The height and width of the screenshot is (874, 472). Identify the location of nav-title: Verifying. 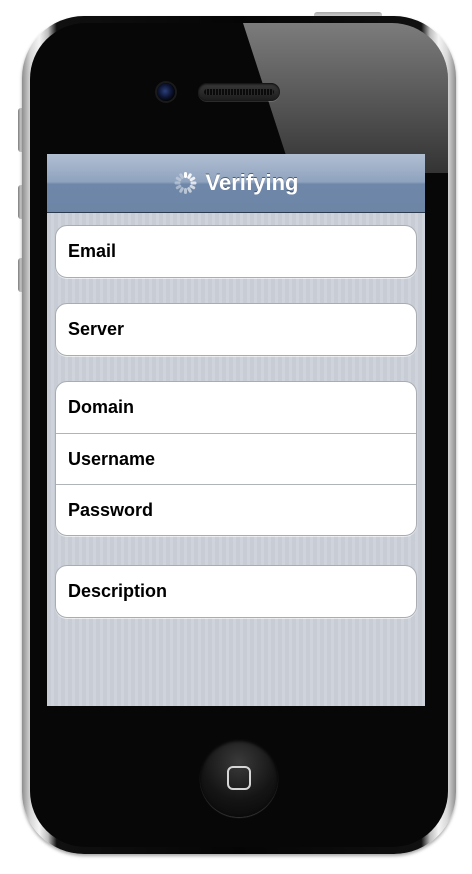
(252, 182).